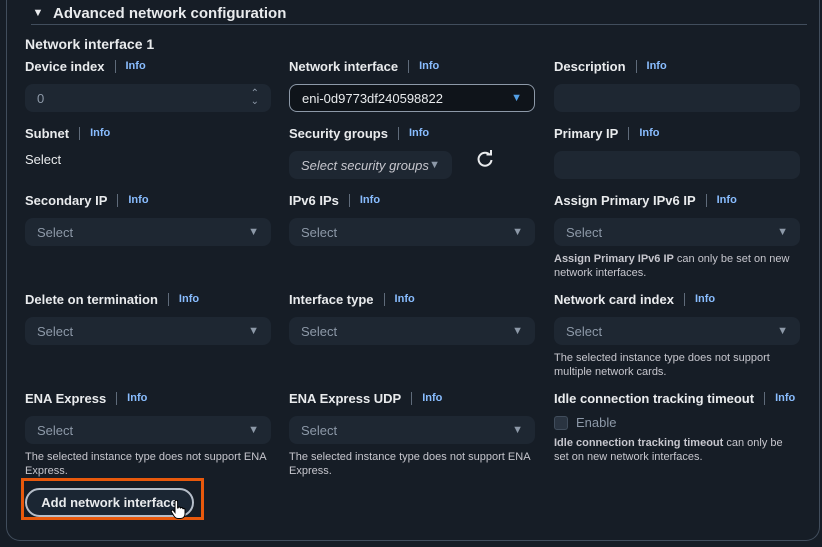  Describe the element at coordinates (148, 98) in the screenshot. I see `device-index-input: 0 ⌃ ⌄` at that location.